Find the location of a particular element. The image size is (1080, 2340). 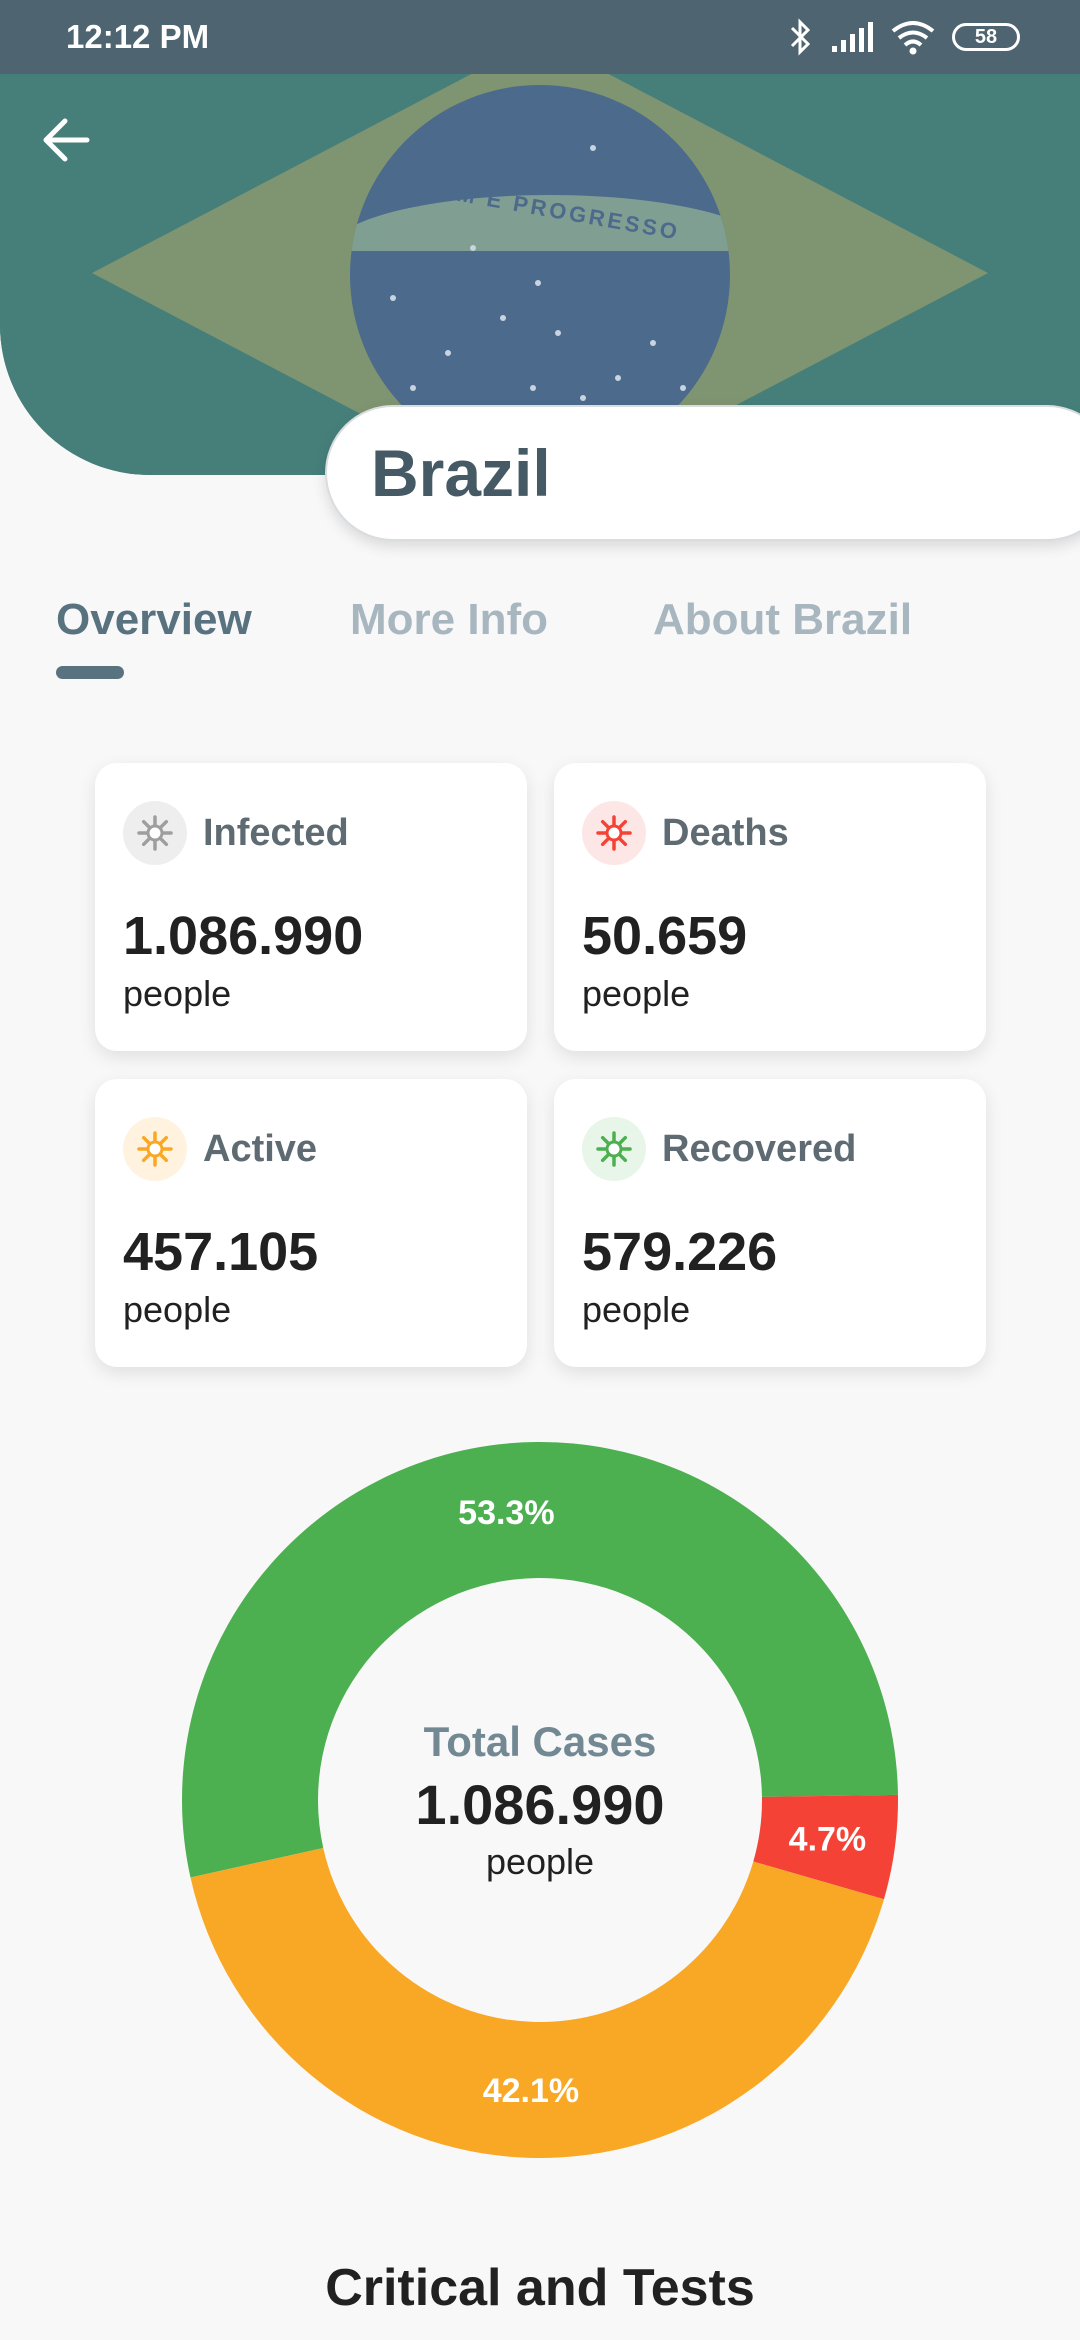

tab-indicator is located at coordinates (90, 672).